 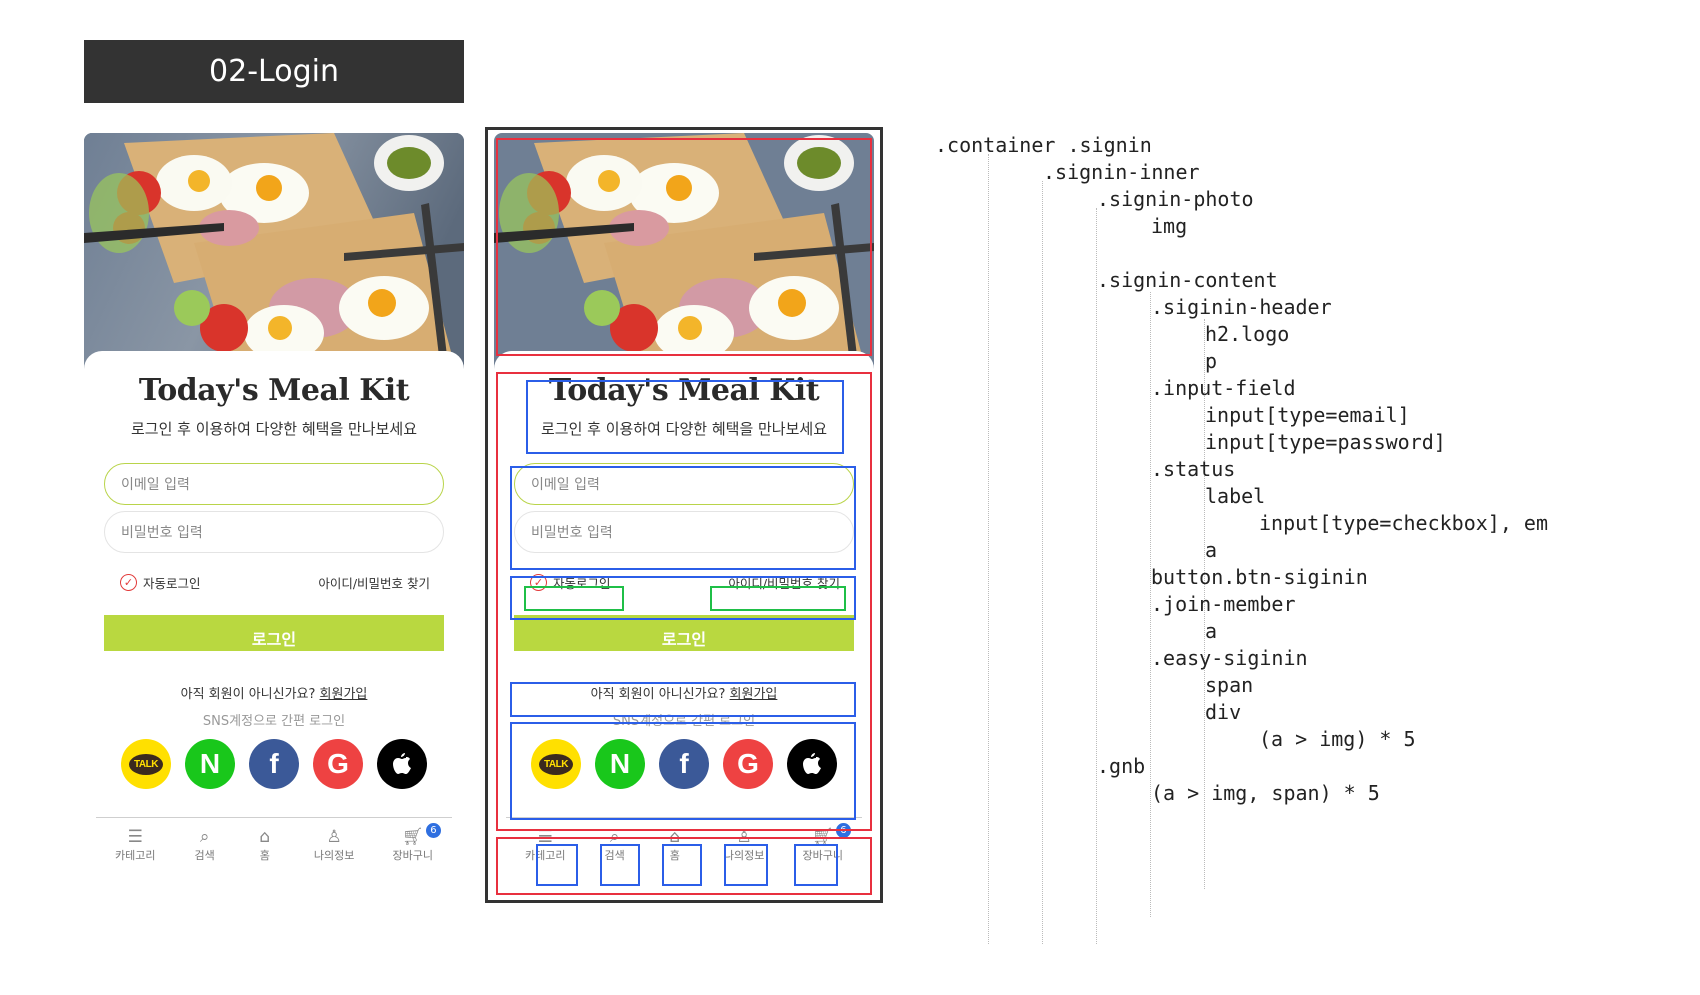 I want to click on tree-line: button.btn-siginin, so click(x=1259, y=577).